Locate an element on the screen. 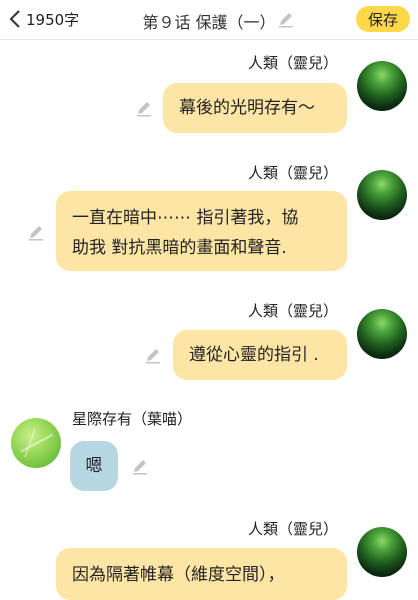 Image resolution: width=418 pixels, height=600 pixels. word-count: 1950字 is located at coordinates (53, 19).